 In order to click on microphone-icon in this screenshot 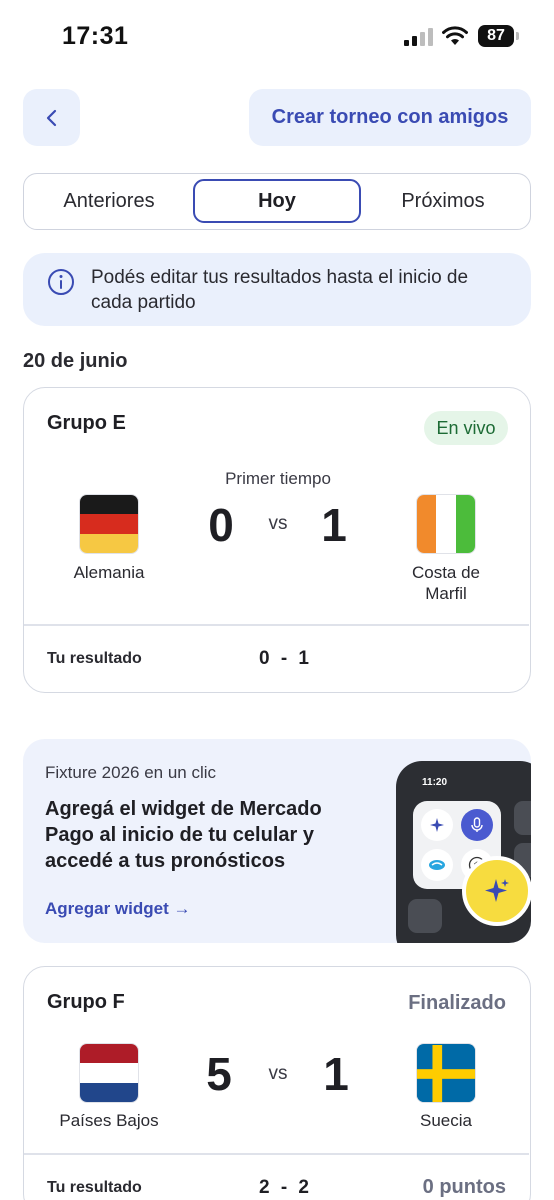, I will do `click(477, 825)`.